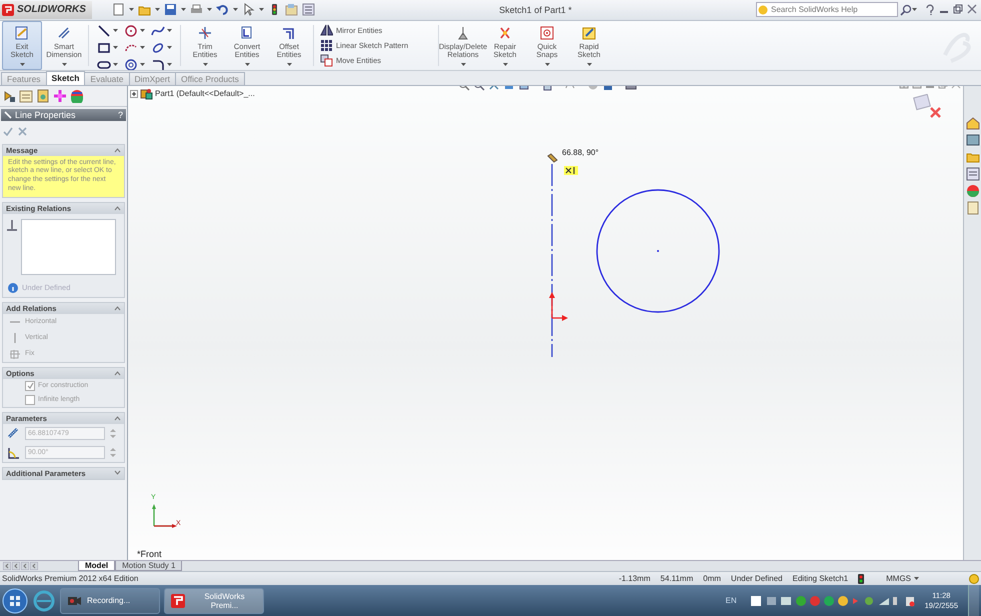 The image size is (981, 616). Describe the element at coordinates (13, 433) in the screenshot. I see `length-icon` at that location.